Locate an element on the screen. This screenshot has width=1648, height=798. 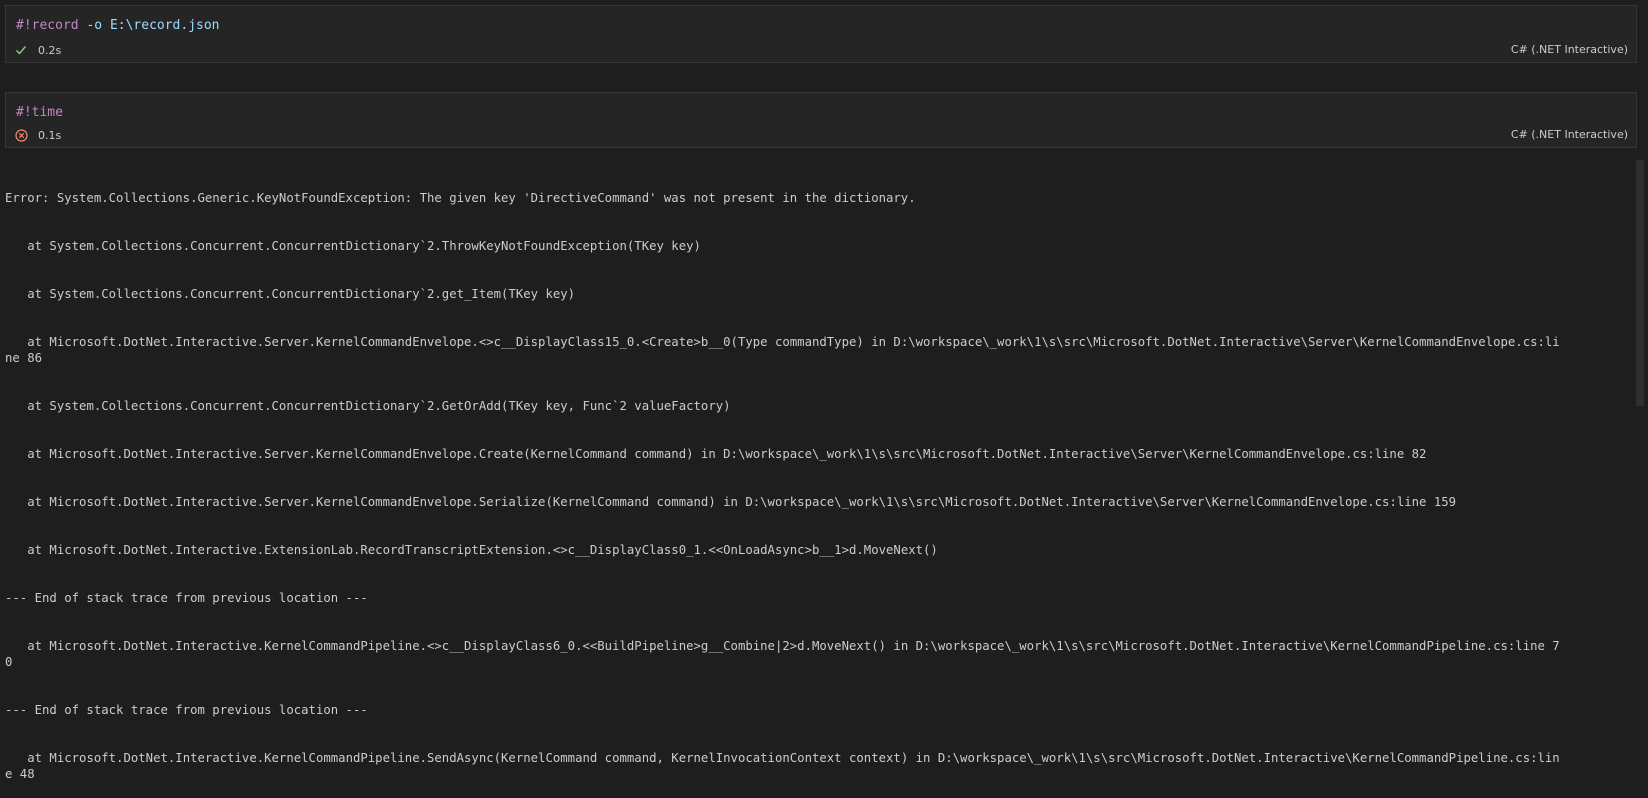
cell-status: 0.2s is located at coordinates (37, 50).